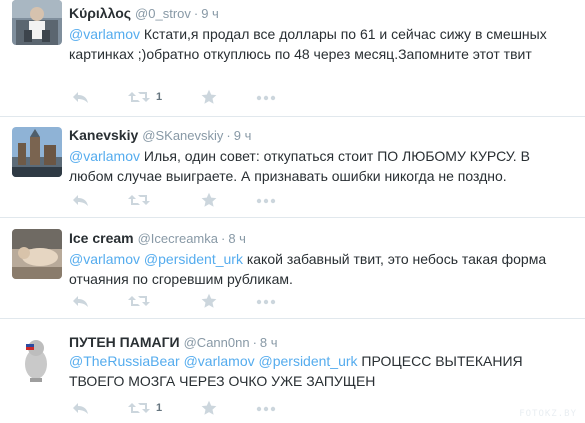 The image size is (585, 423). I want to click on author-name: Κύριλλος, so click(100, 13).